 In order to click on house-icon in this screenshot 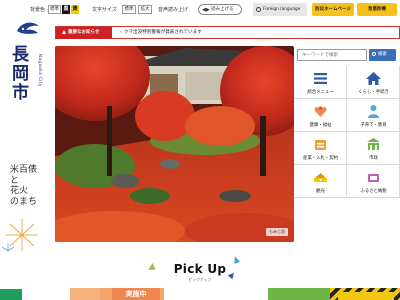, I will do `click(373, 78)`.